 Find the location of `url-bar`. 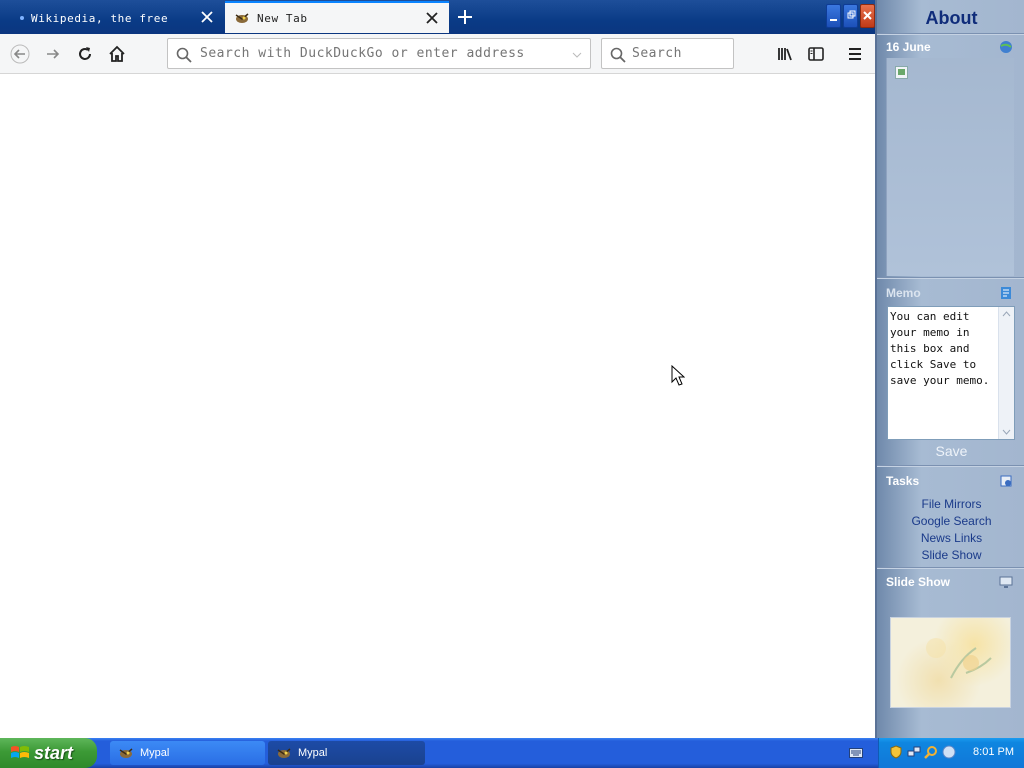

url-bar is located at coordinates (379, 53).